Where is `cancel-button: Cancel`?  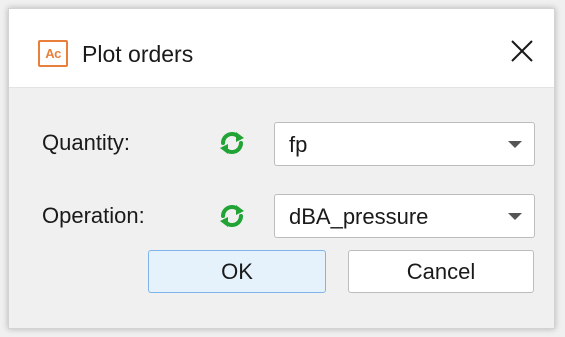 cancel-button: Cancel is located at coordinates (441, 271).